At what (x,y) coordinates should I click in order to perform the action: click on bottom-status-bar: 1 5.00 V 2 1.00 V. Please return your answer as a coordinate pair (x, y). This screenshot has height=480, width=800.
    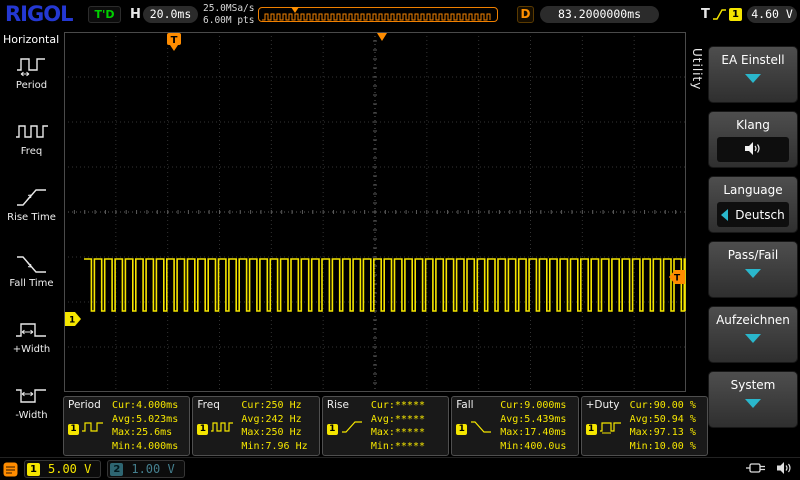
    Looking at the image, I should click on (400, 468).